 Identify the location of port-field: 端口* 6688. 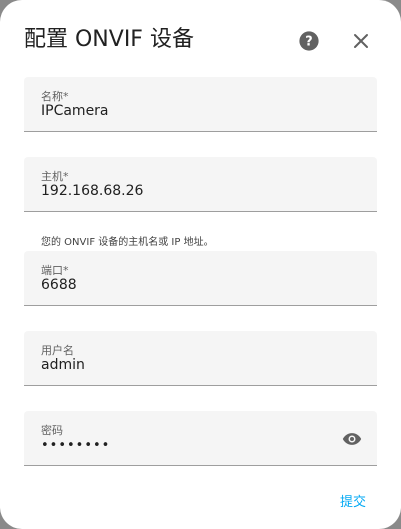
(200, 278).